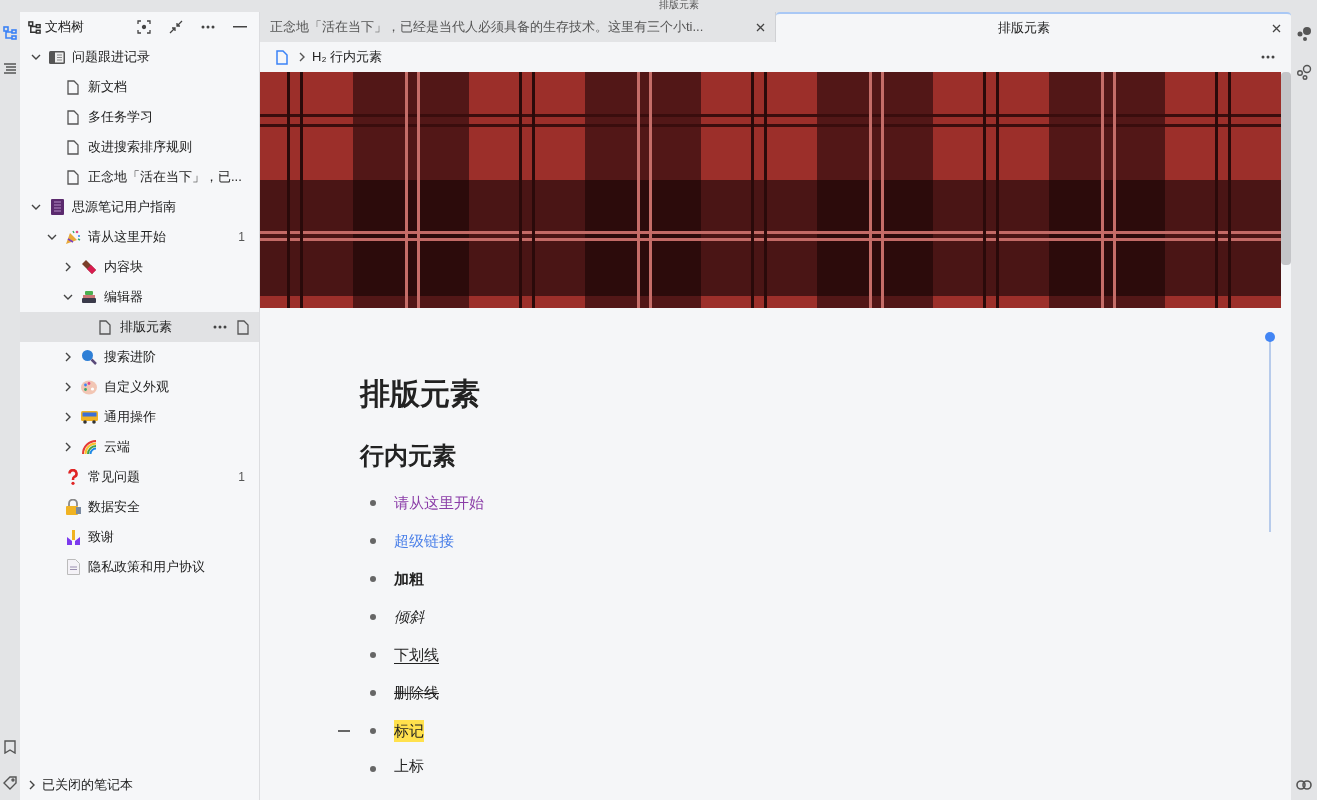  Describe the element at coordinates (1270, 432) in the screenshot. I see `position-indicator` at that location.